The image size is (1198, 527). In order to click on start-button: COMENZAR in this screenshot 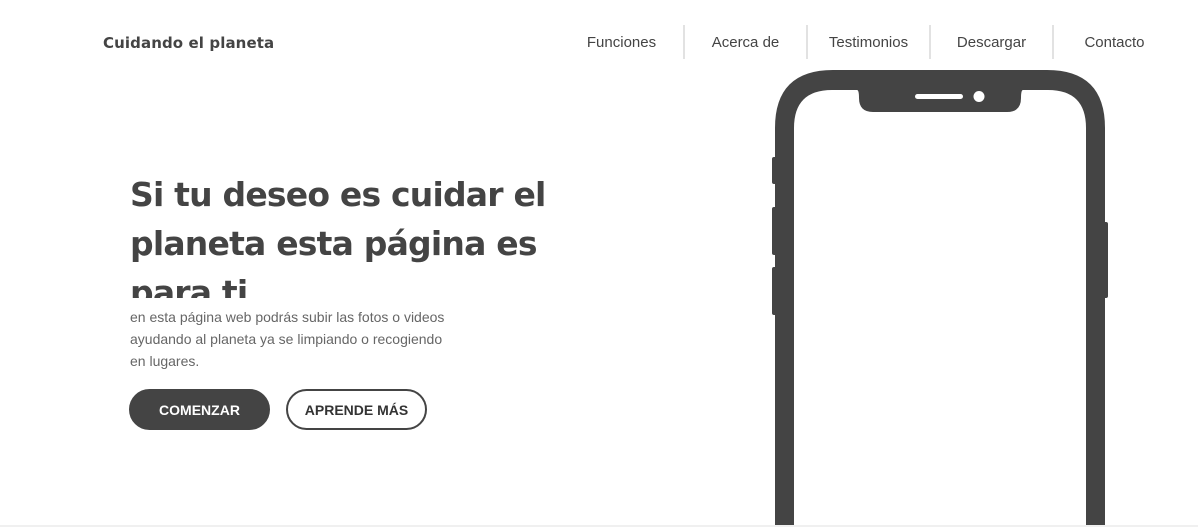, I will do `click(199, 409)`.